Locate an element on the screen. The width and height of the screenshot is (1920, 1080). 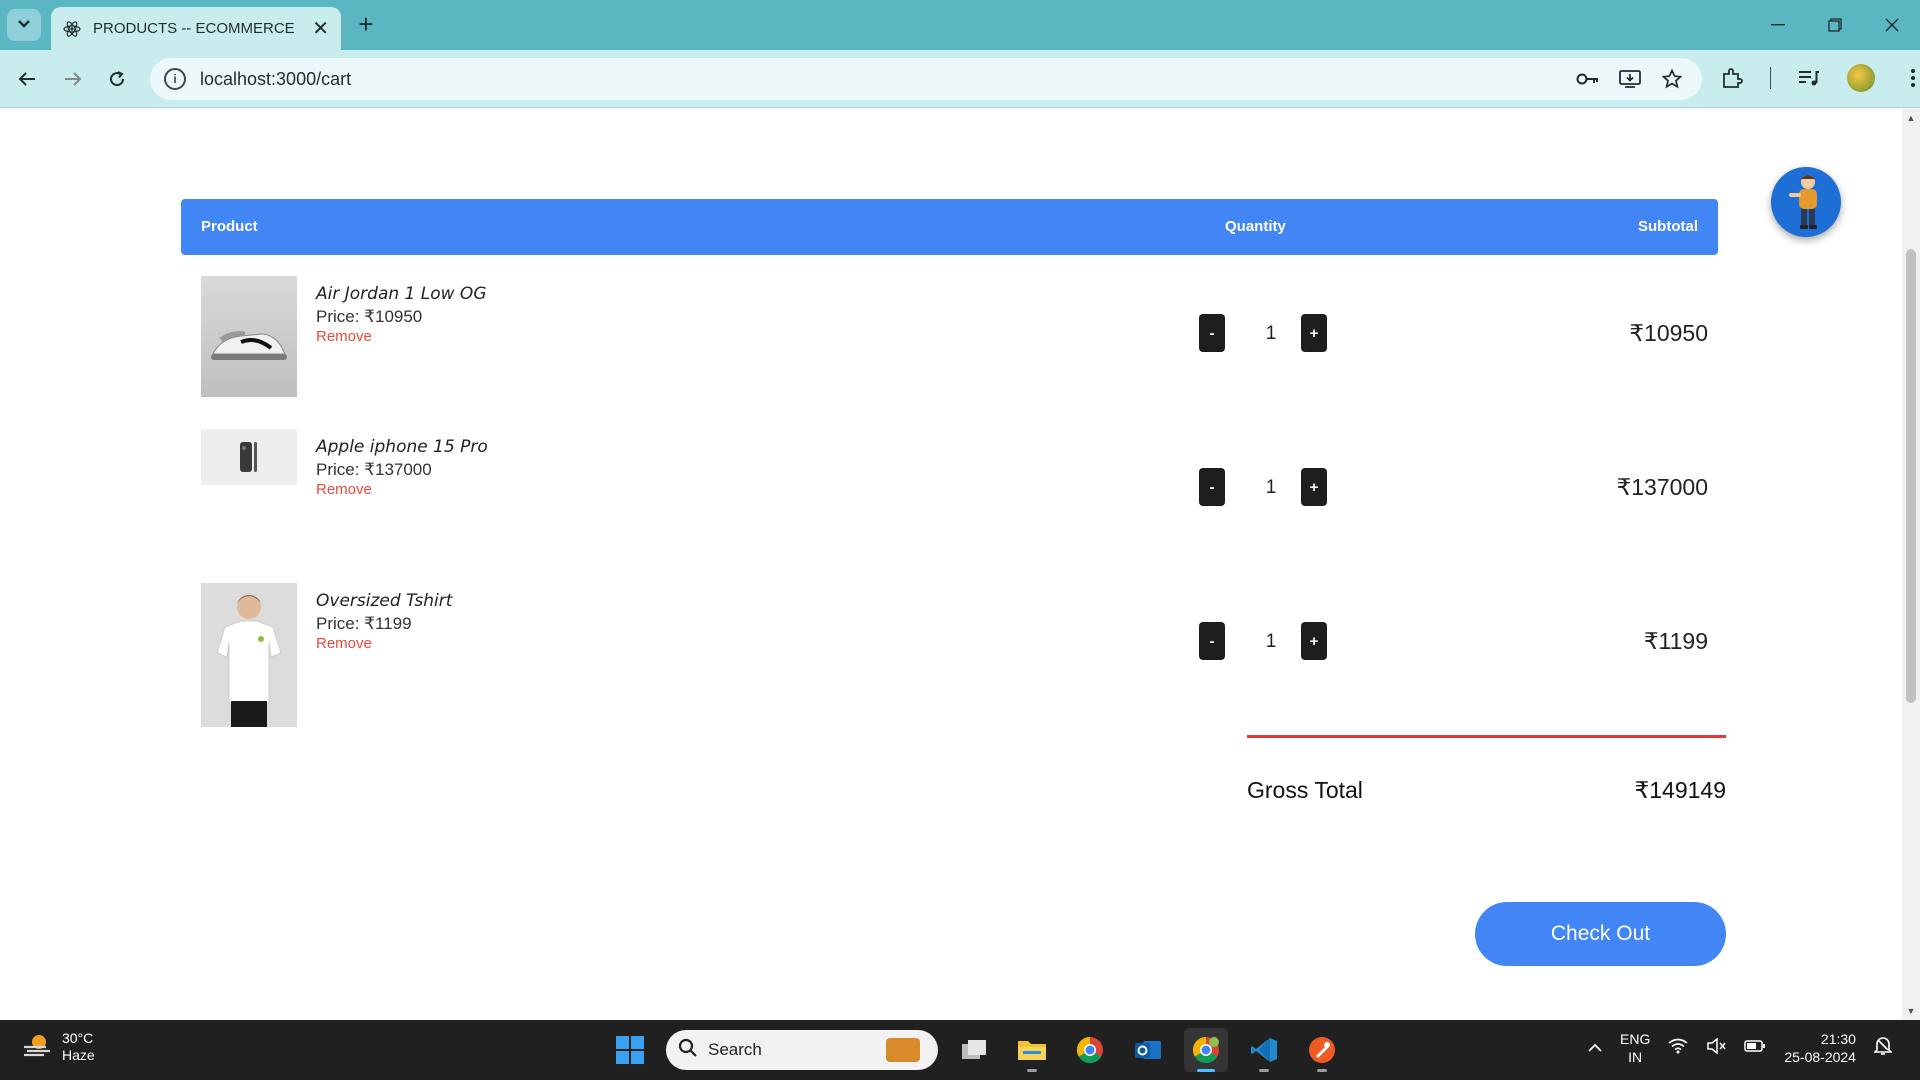
file-explorer-icon is located at coordinates (1032, 1050).